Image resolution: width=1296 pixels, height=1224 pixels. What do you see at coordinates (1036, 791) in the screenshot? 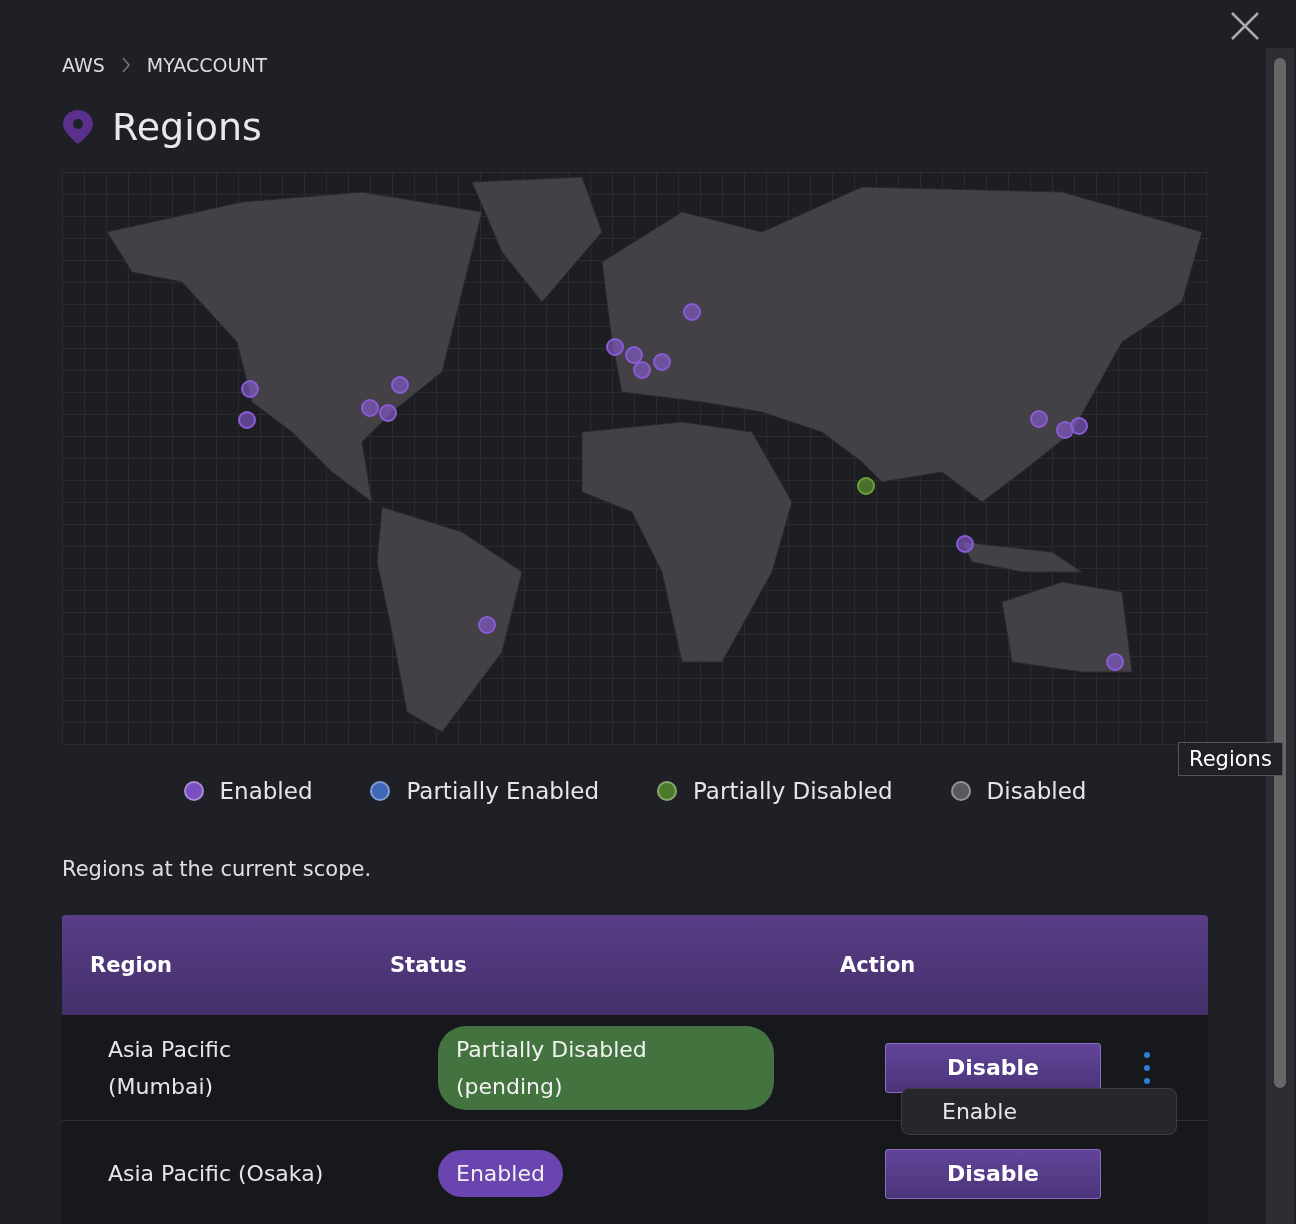
I see `legend-label: Disabled` at bounding box center [1036, 791].